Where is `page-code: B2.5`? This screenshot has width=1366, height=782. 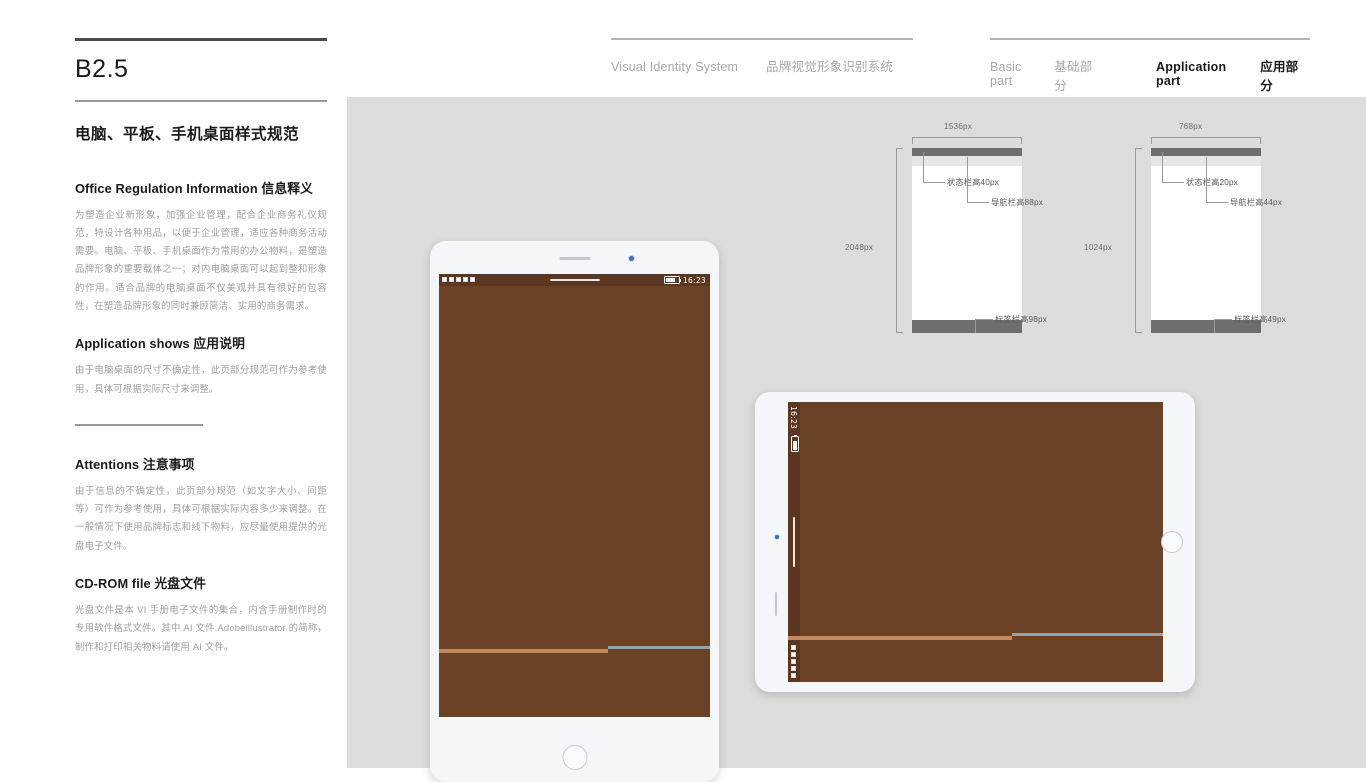
page-code: B2.5 is located at coordinates (102, 69).